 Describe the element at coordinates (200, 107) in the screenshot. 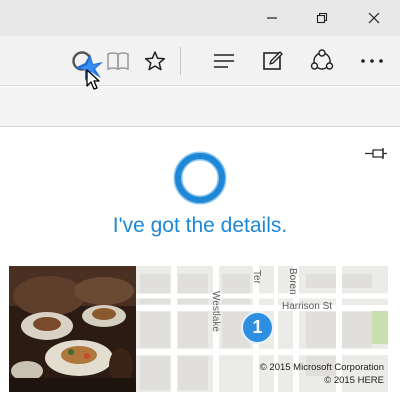

I see `address-area` at that location.